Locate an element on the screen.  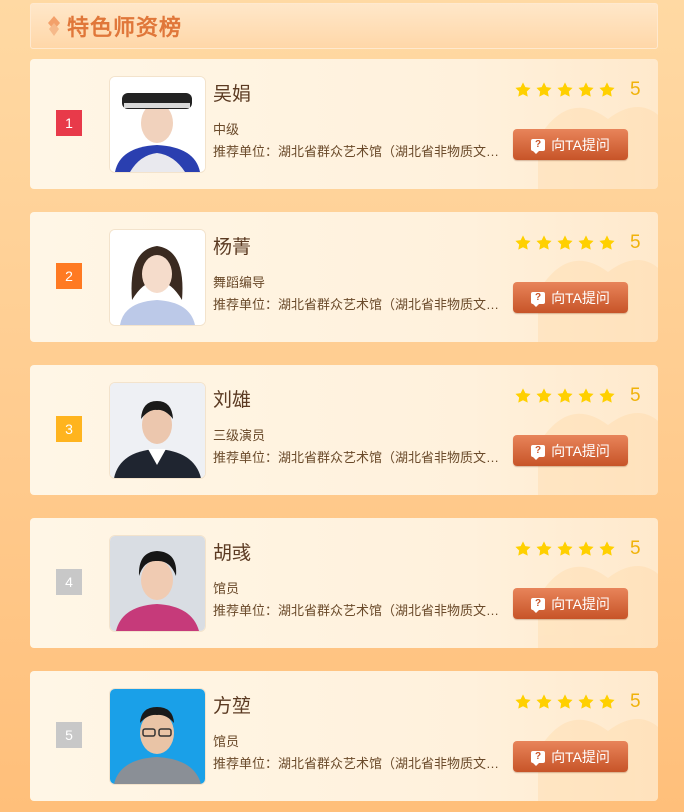
rank-badge: 3 is located at coordinates (69, 429).